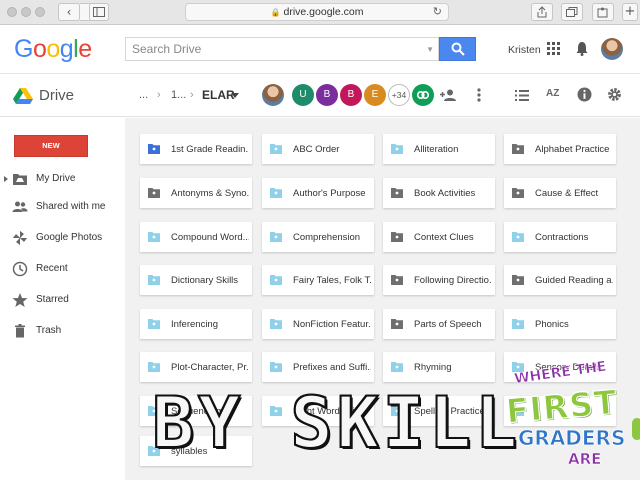  I want to click on sidebar-item-google-photos: Google Photos, so click(62, 238).